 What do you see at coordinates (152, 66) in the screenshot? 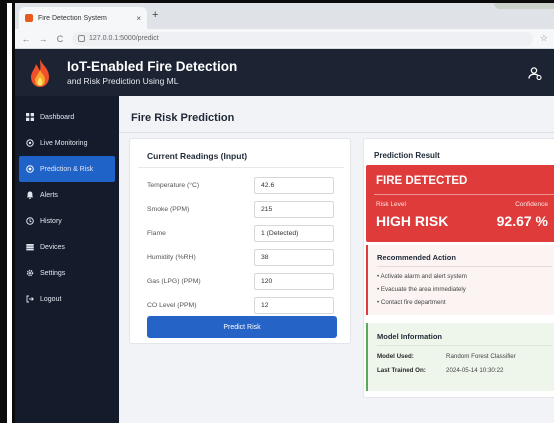
I see `app-title: IoT-Enabled Fire Detection` at bounding box center [152, 66].